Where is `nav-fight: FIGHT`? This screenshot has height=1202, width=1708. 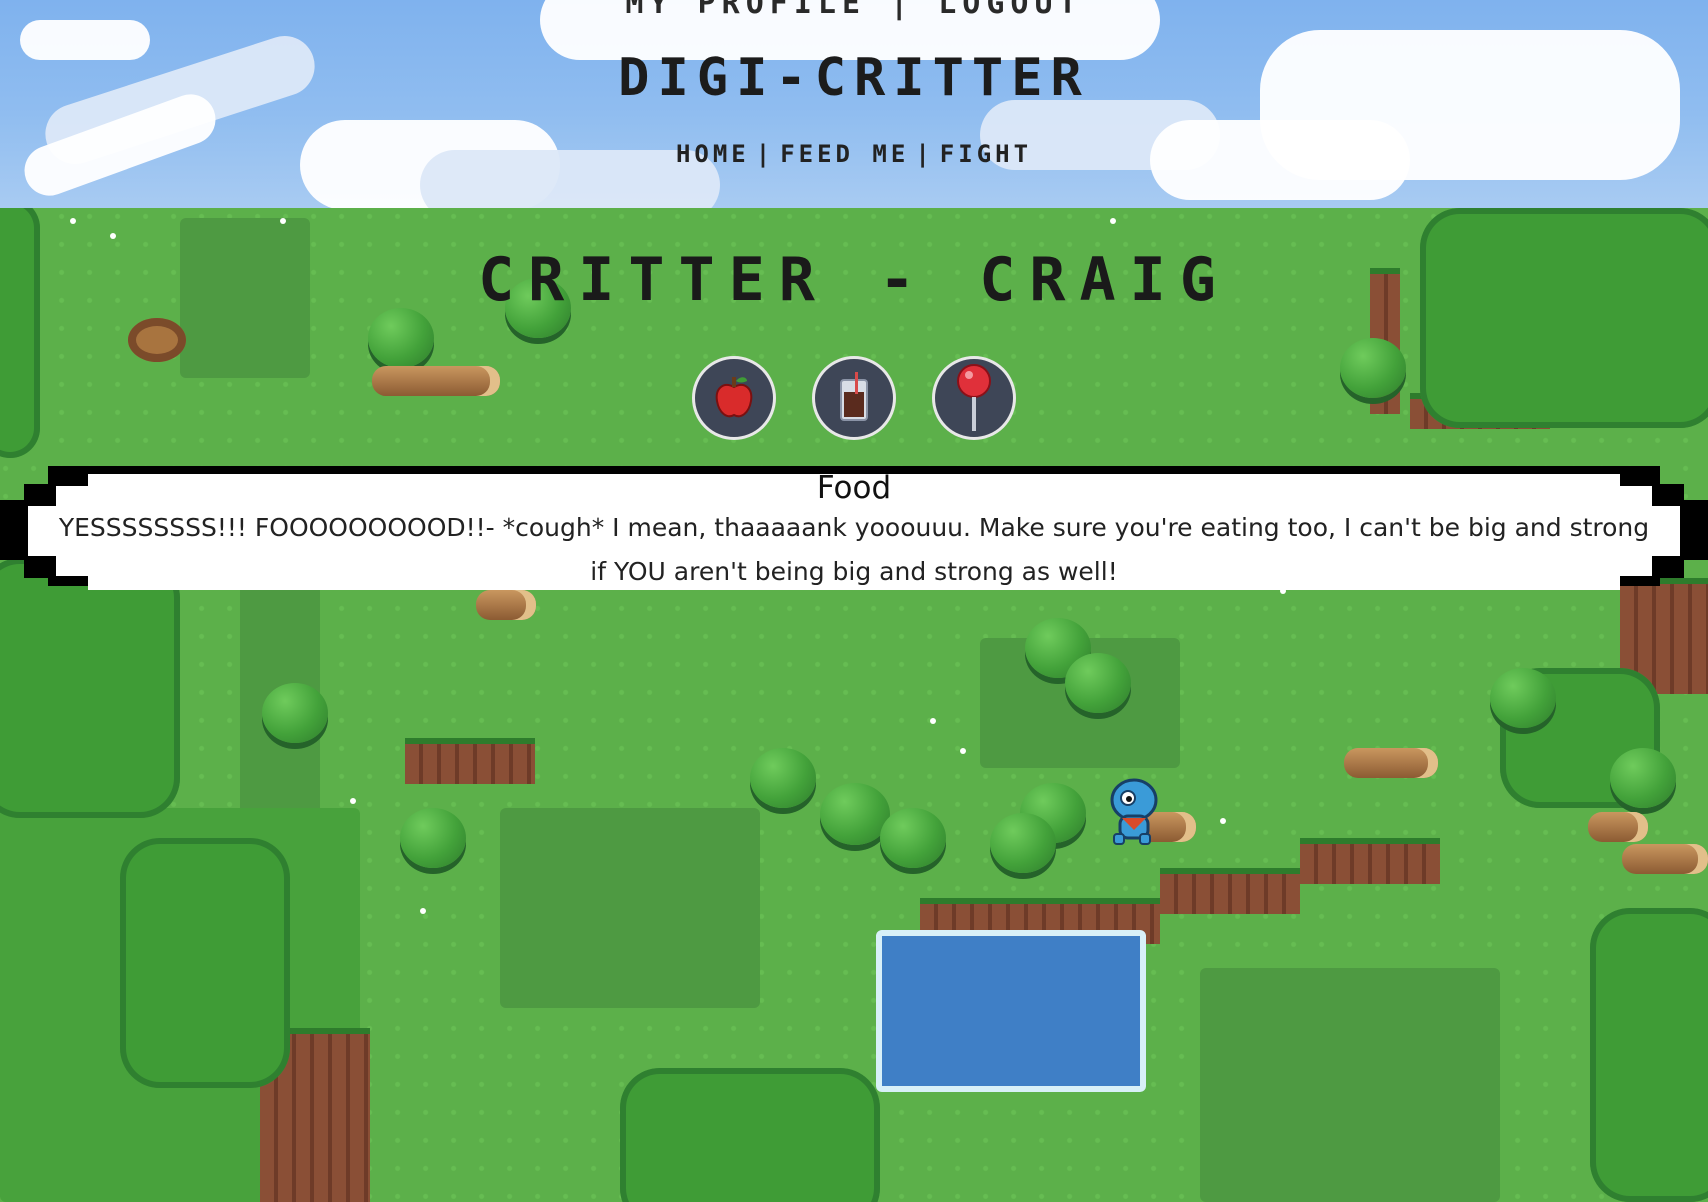
nav-fight: FIGHT is located at coordinates (986, 154).